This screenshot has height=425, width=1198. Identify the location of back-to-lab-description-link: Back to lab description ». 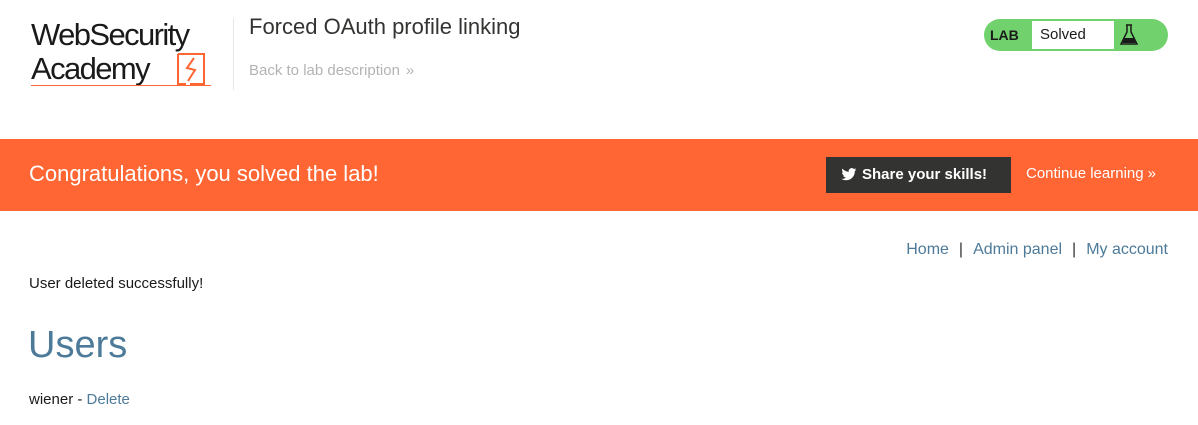
(331, 70).